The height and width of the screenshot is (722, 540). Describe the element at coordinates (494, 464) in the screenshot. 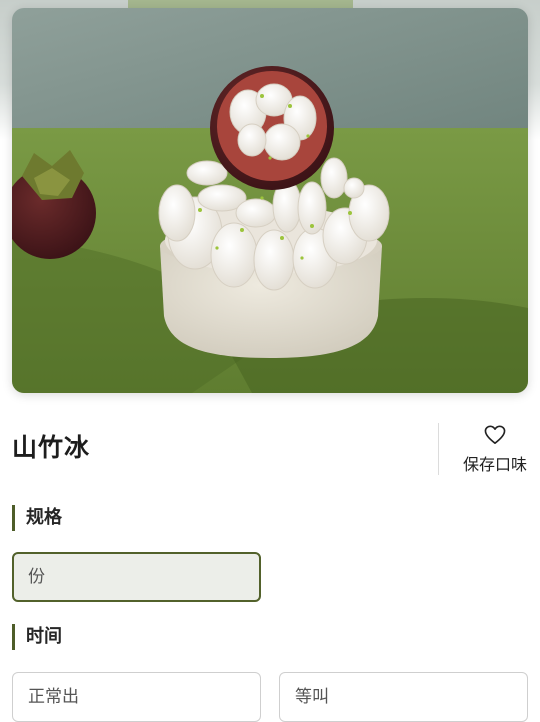

I see `save-flavor-label: 保存口味` at that location.